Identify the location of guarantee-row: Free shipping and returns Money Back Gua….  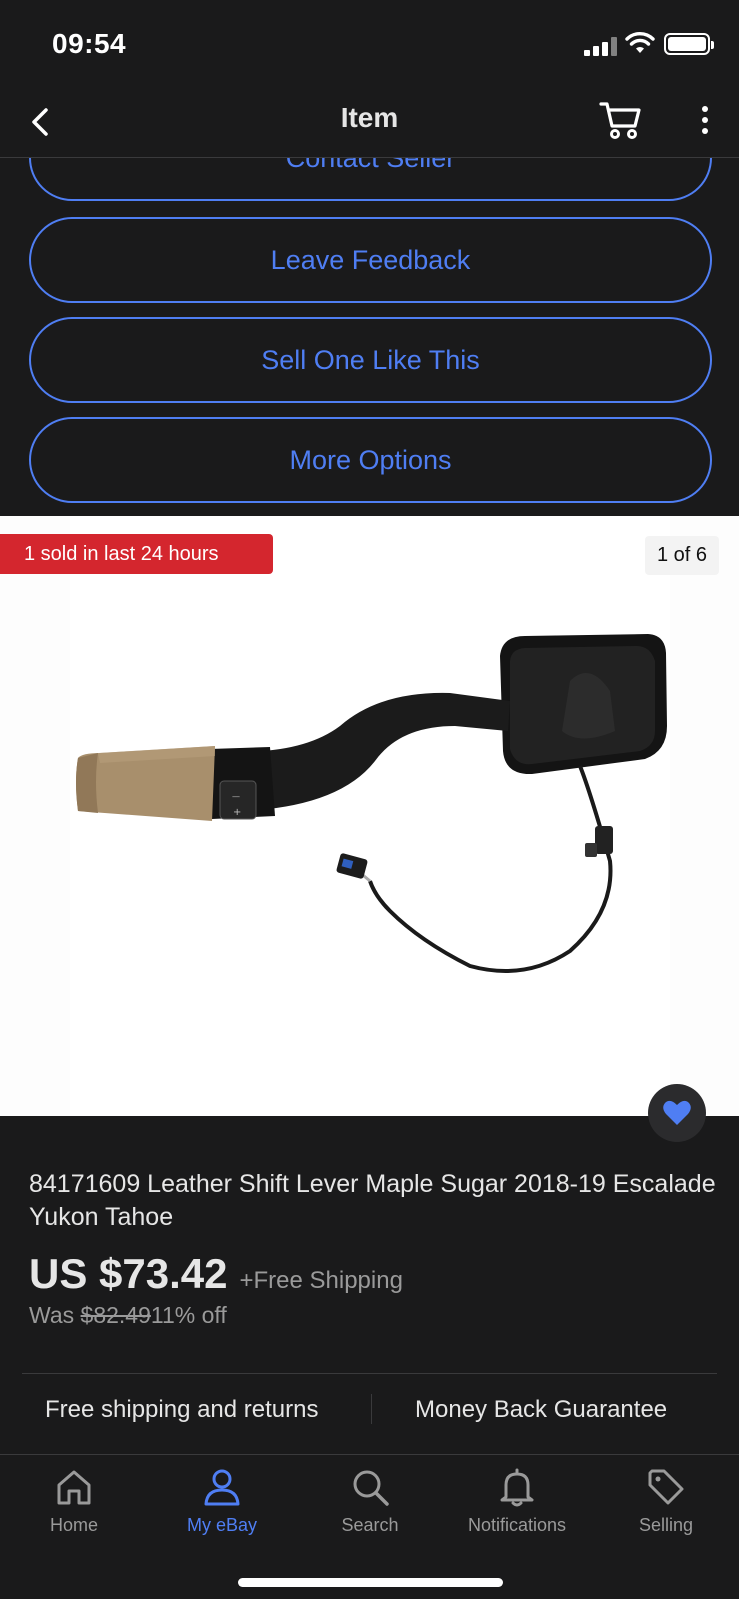
(369, 1411).